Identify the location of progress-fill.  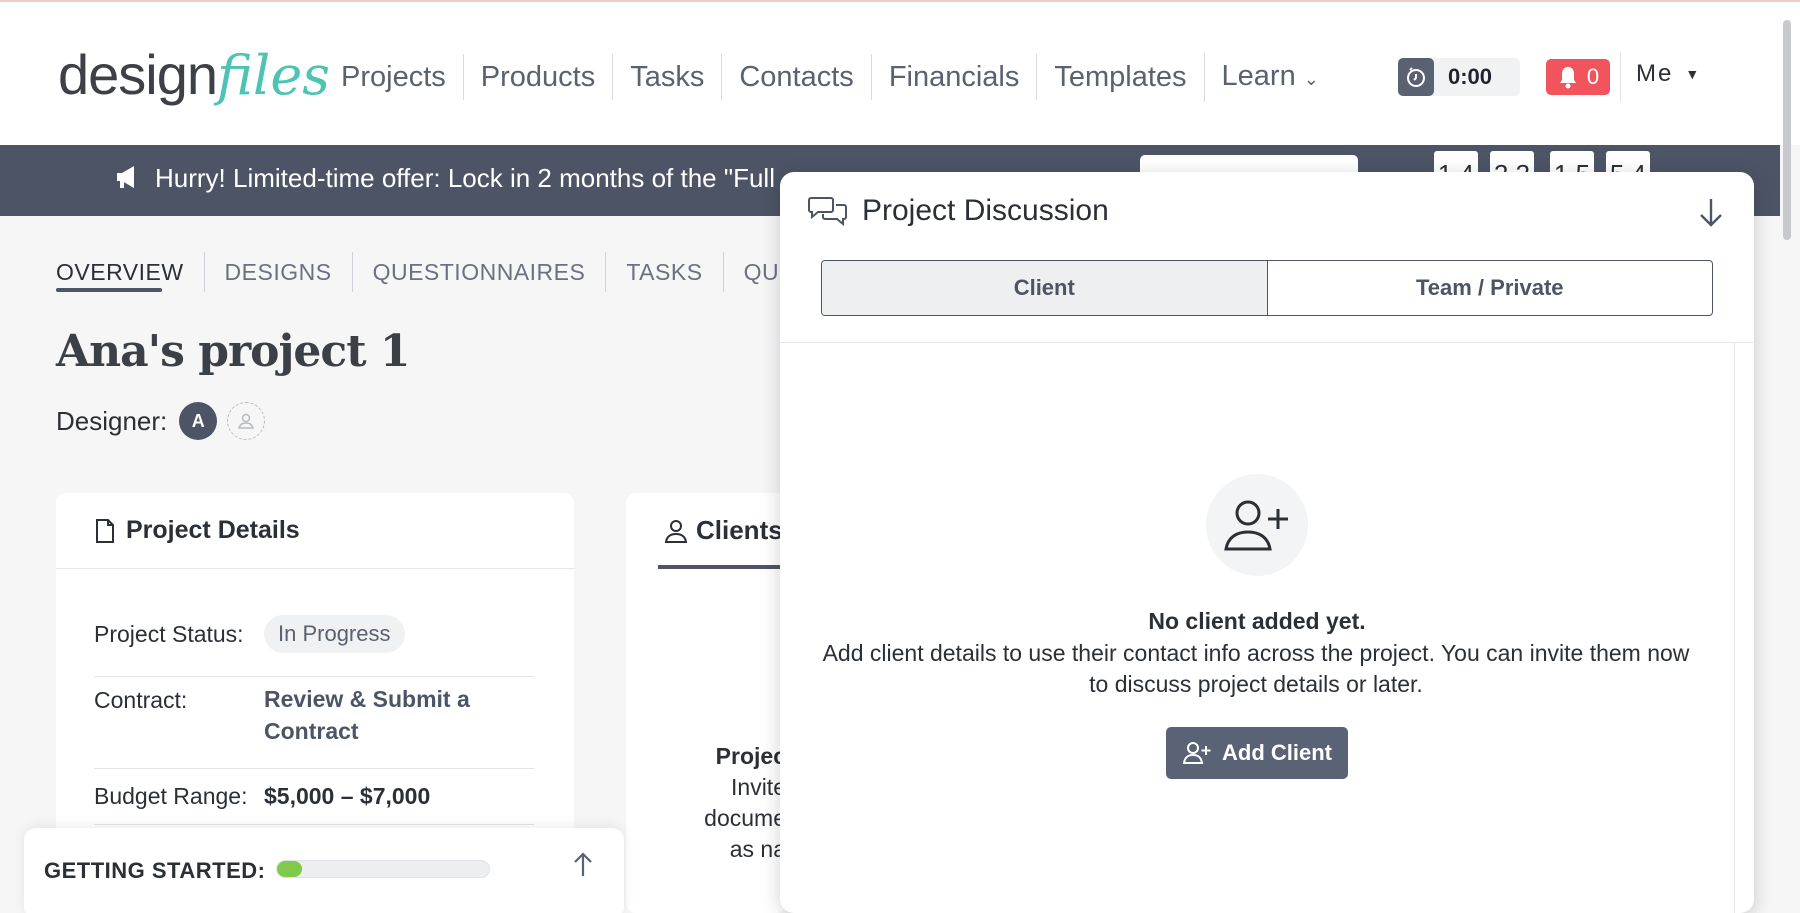
(290, 869).